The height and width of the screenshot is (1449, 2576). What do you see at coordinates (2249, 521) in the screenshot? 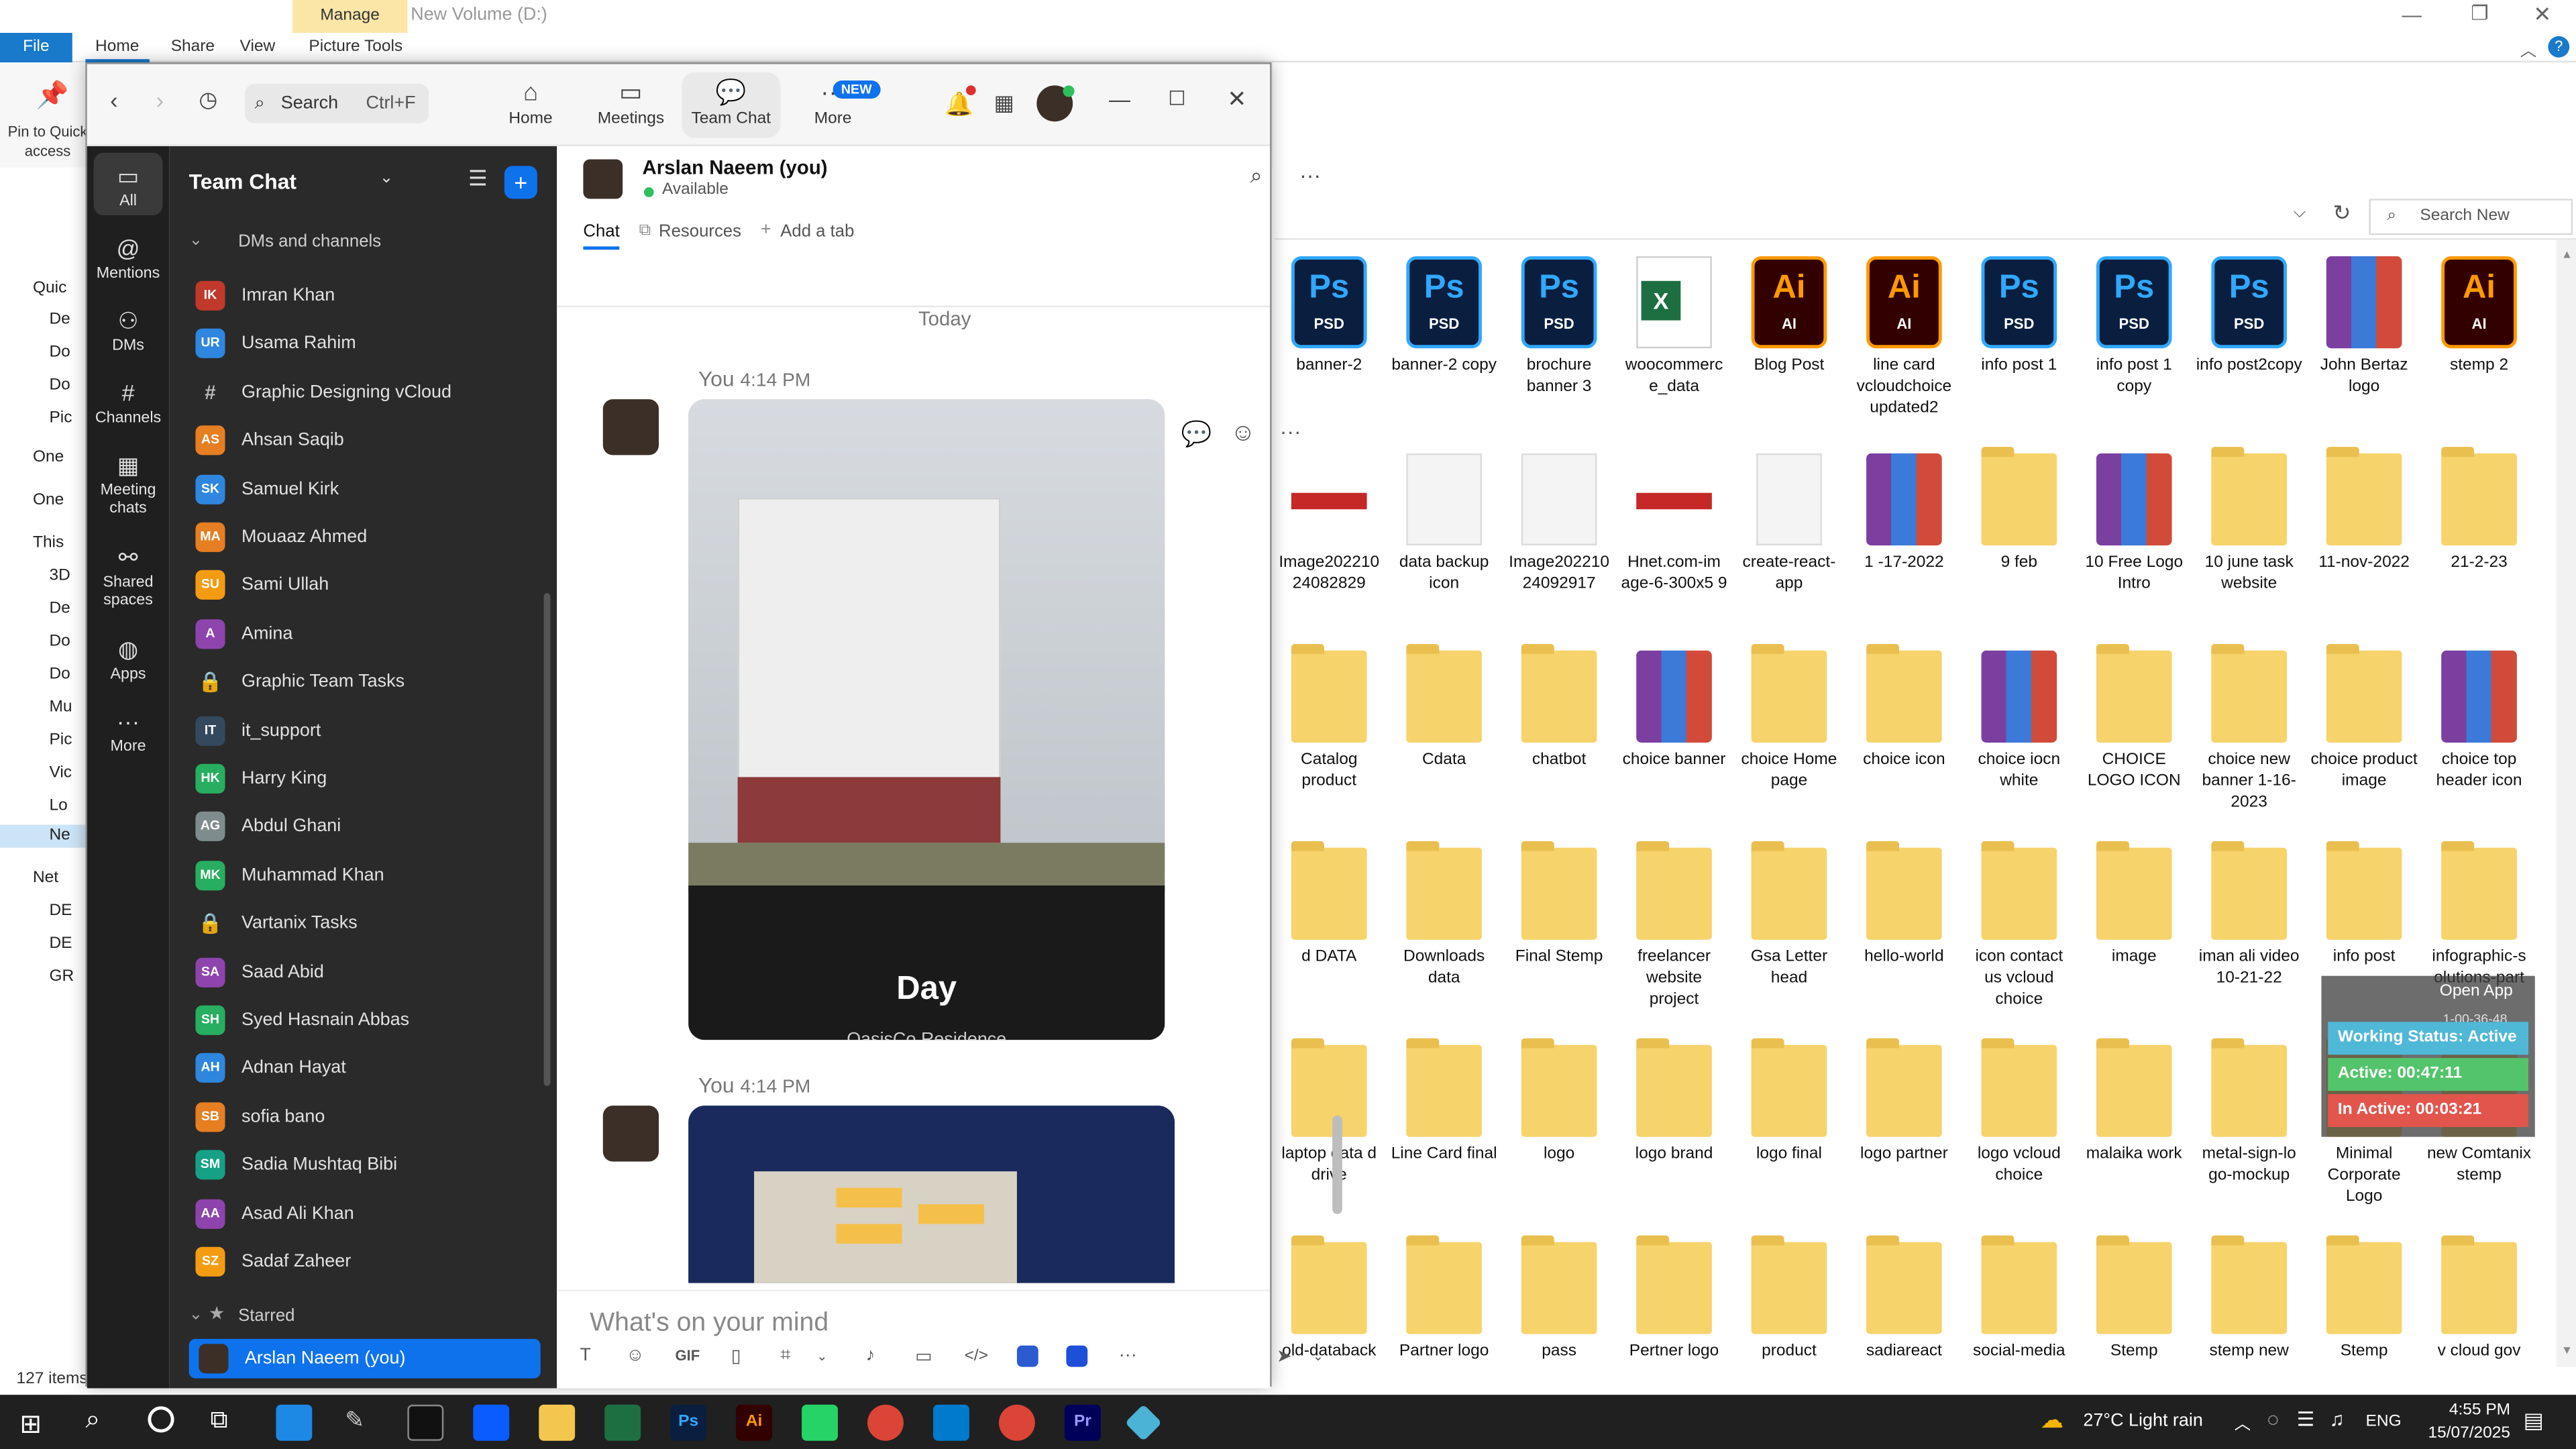
I see `file-item: 10 june task website` at bounding box center [2249, 521].